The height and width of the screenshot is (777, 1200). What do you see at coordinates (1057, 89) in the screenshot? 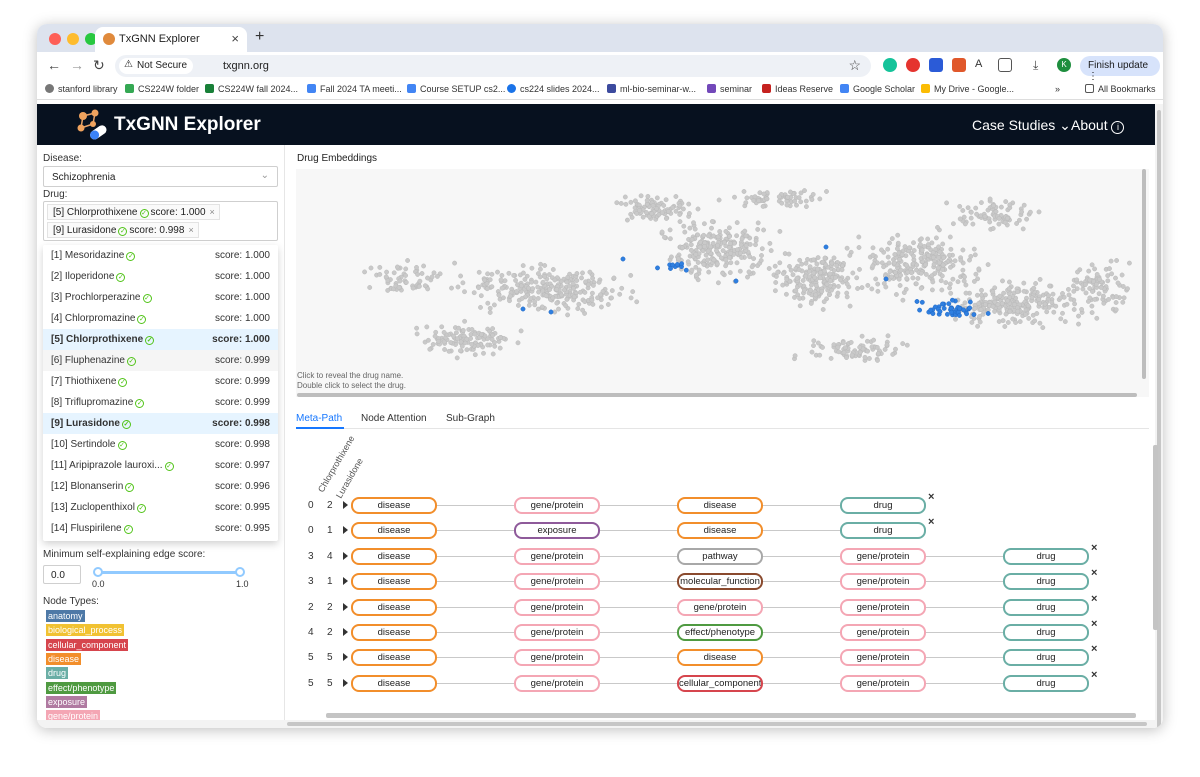
I see `bookmarks-overflow-icon: »` at bounding box center [1057, 89].